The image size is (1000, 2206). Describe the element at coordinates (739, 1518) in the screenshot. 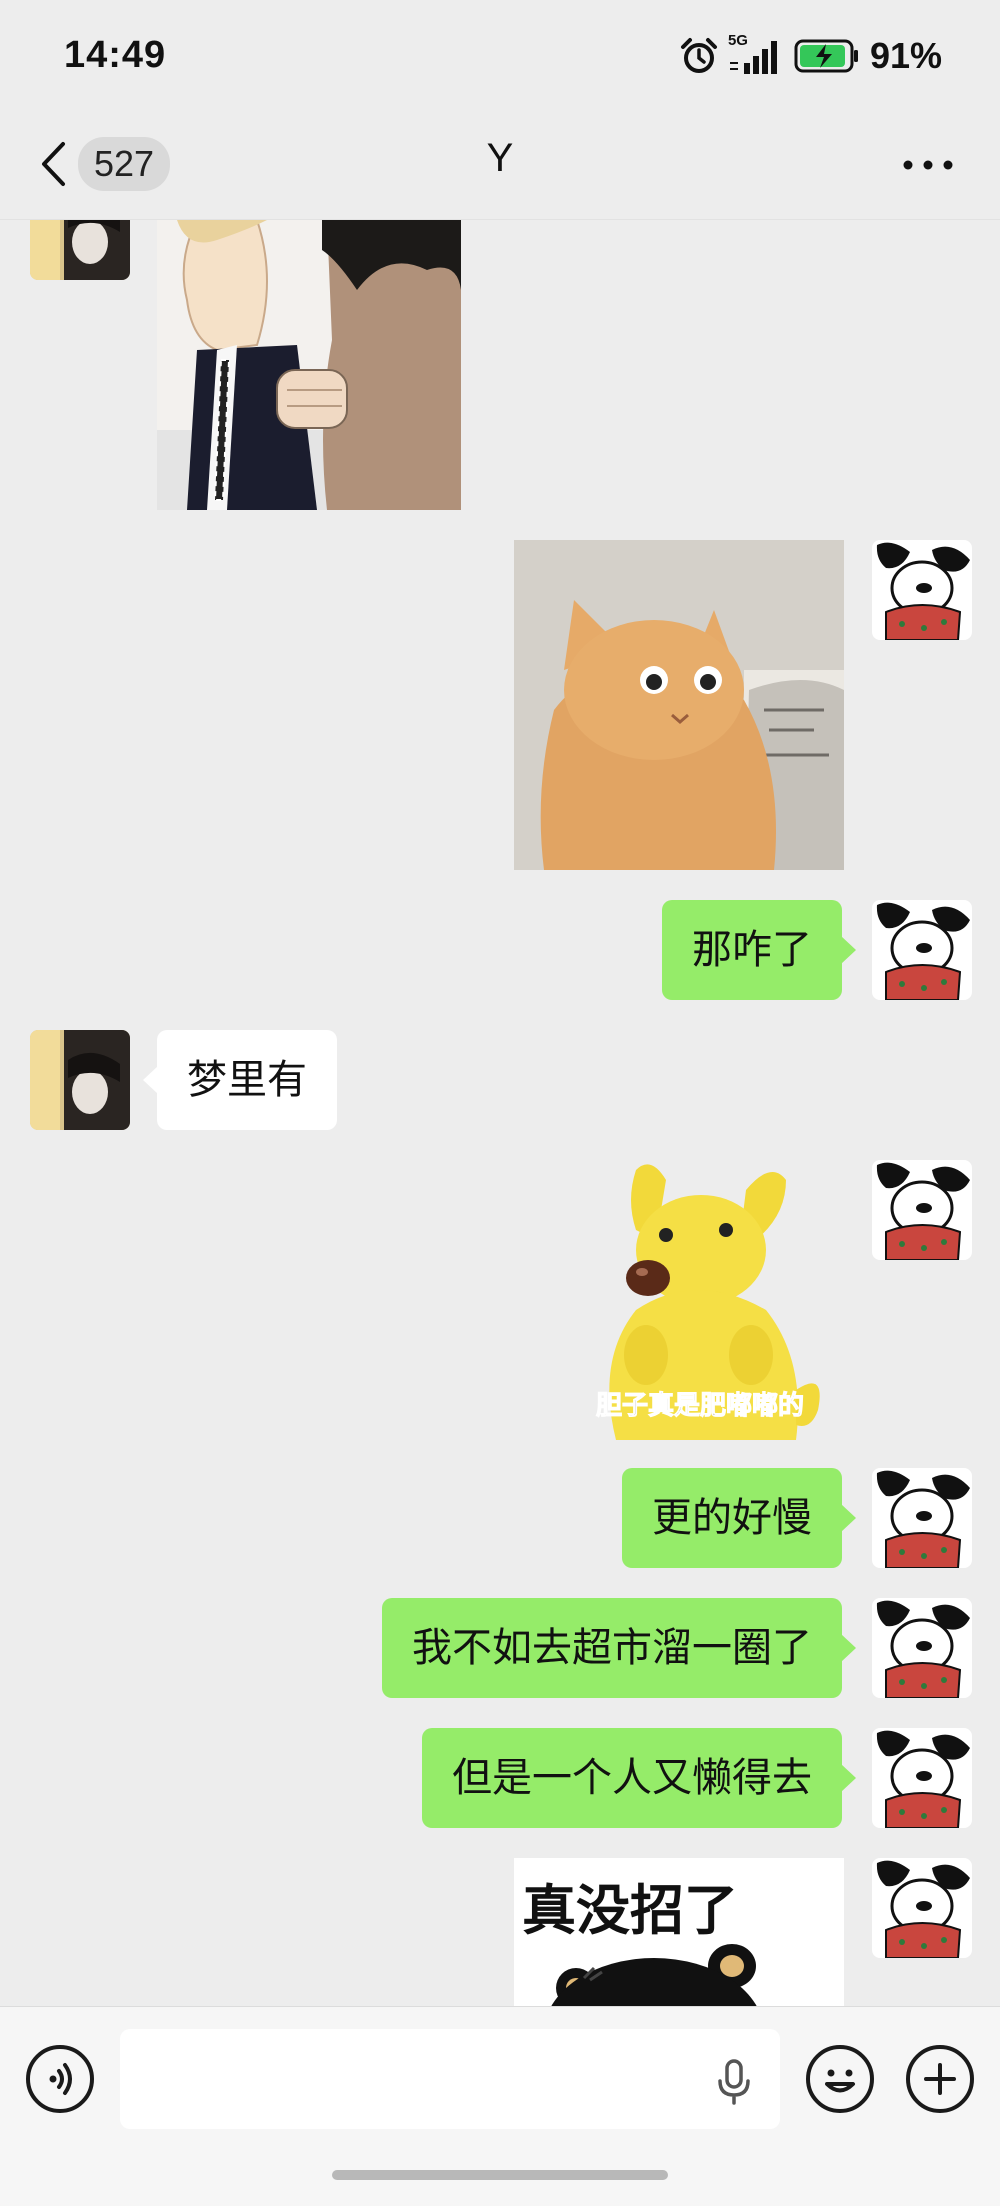

I see `message-bubble-self: 更的好慢` at that location.